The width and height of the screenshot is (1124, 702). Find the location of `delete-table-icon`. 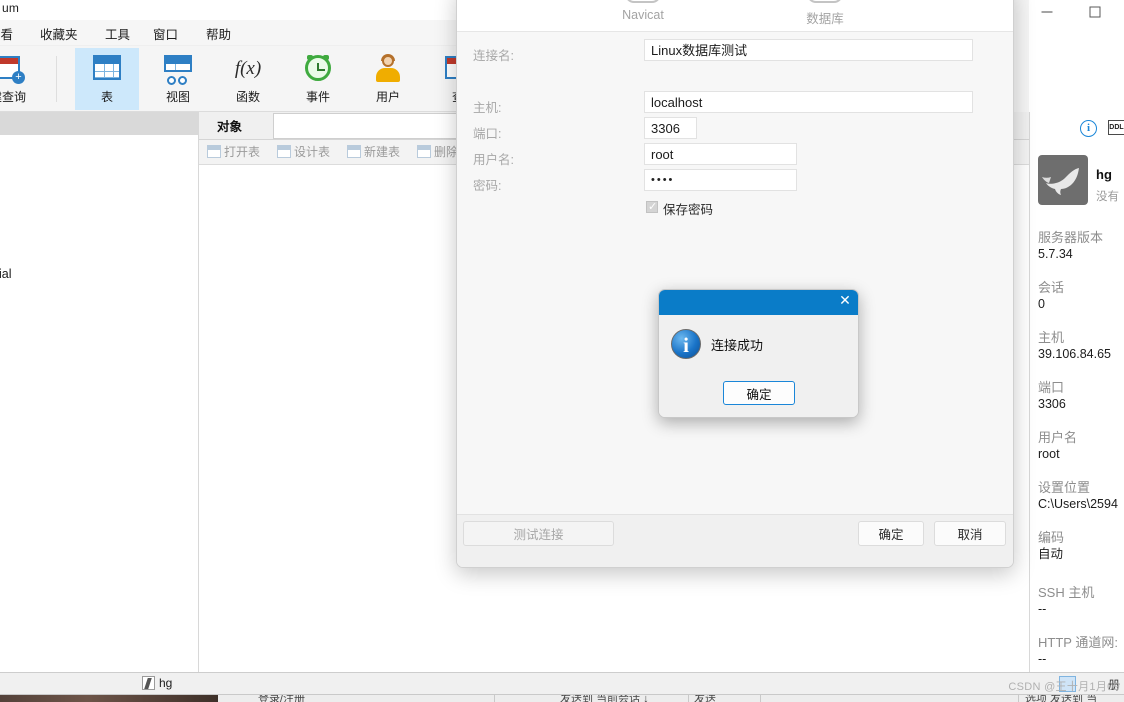

delete-table-icon is located at coordinates (424, 151).